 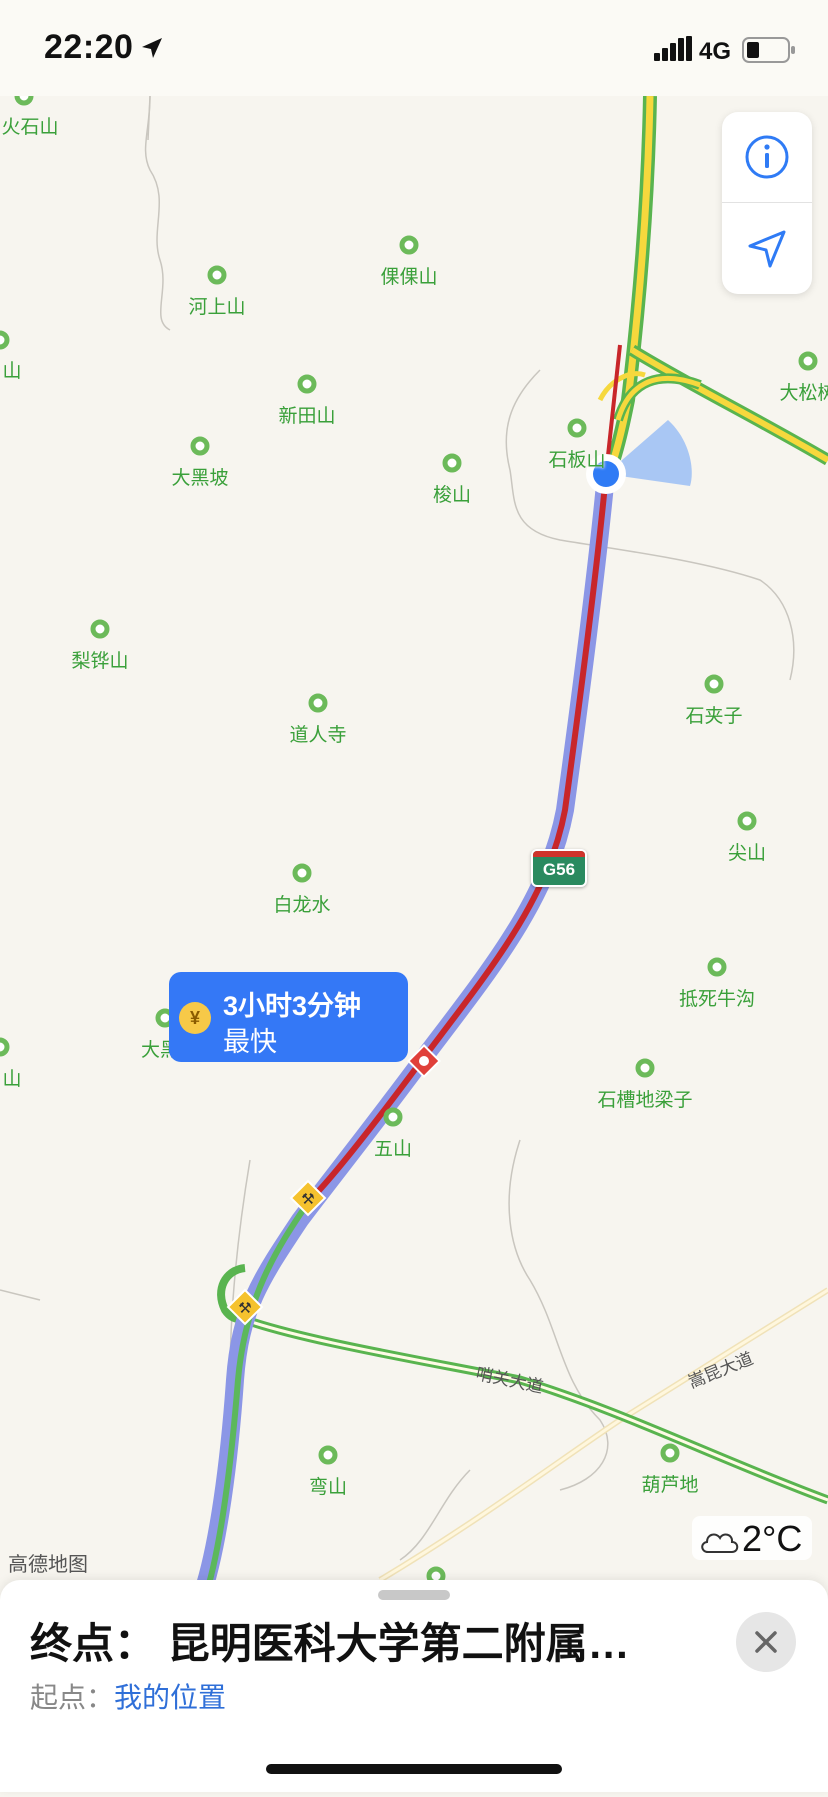 I want to click on place-label: 石板山, so click(x=577, y=460).